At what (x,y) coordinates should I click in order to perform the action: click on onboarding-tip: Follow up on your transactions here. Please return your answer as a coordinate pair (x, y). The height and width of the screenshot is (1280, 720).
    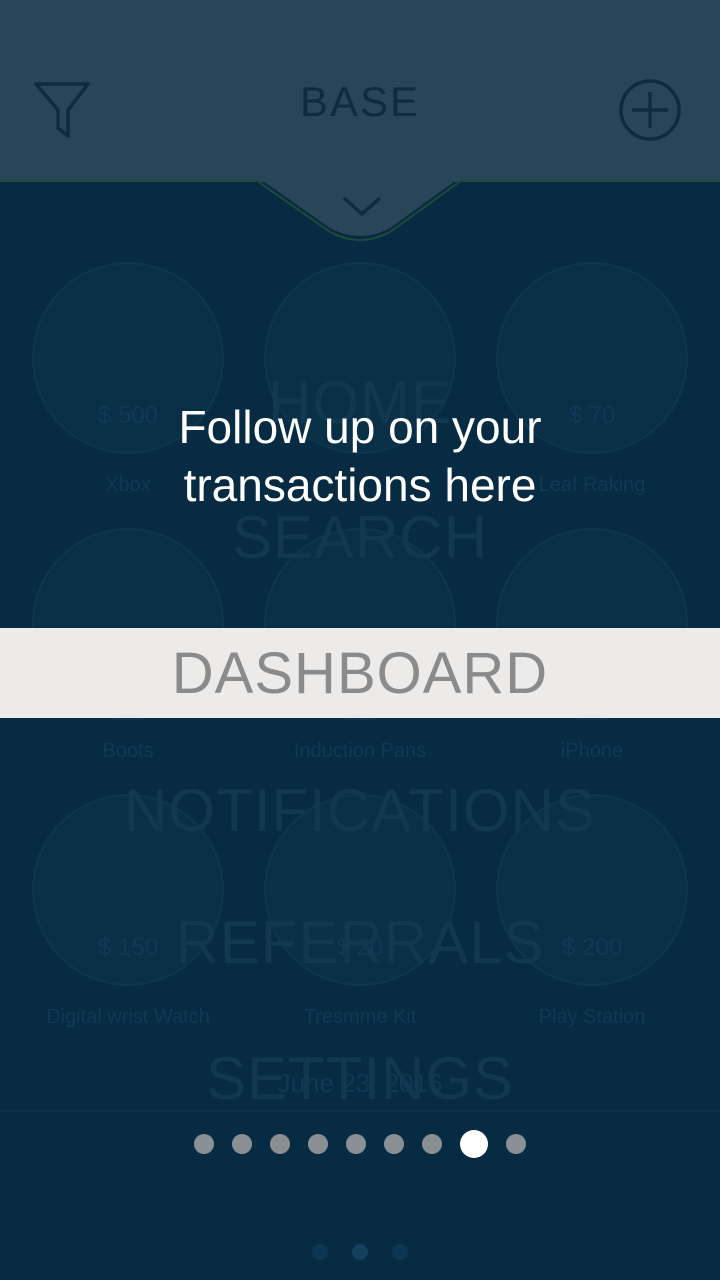
    Looking at the image, I should click on (360, 456).